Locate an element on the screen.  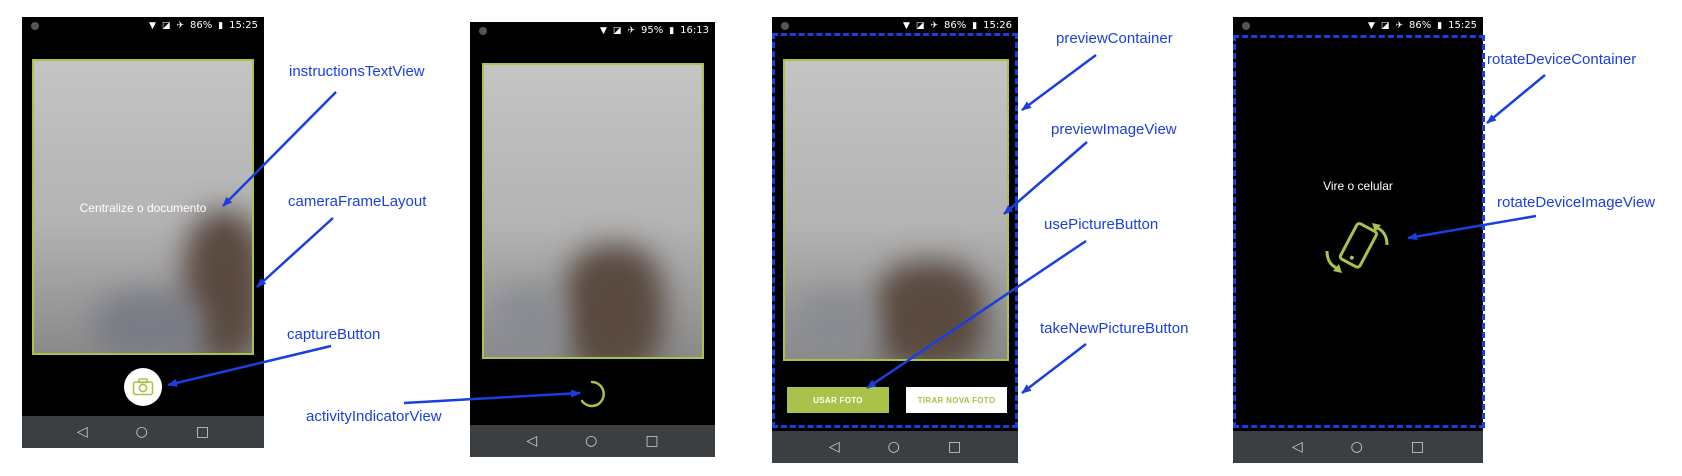
arrow-activity is located at coordinates (492, 397).